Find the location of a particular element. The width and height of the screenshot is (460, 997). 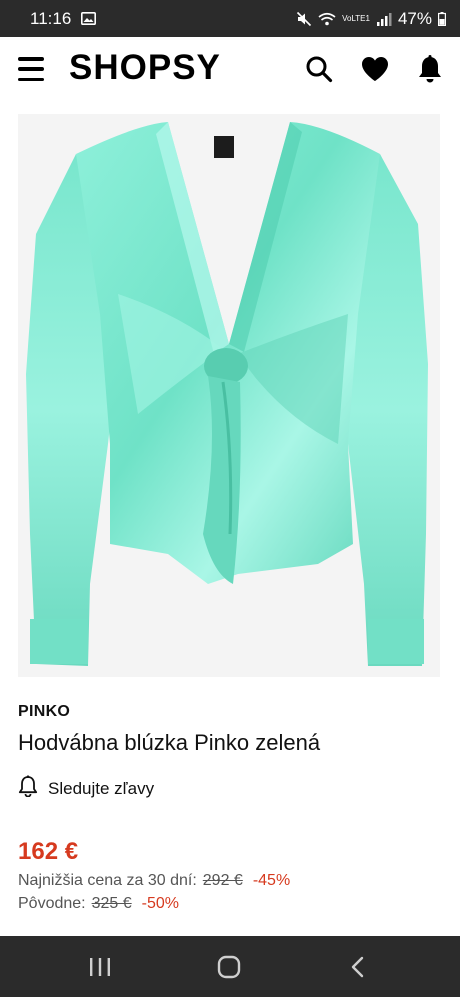

product-title: Hodvábna blúzka Pinko zelená is located at coordinates (169, 742).